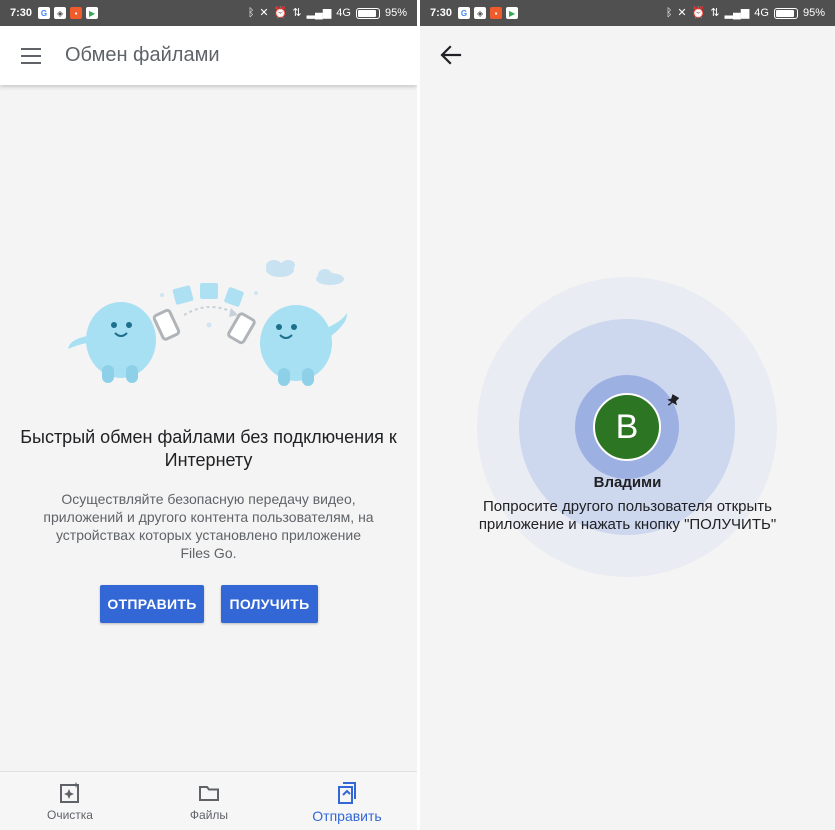 The height and width of the screenshot is (830, 835). I want to click on app-bar: Обмен файлами, so click(208, 55).